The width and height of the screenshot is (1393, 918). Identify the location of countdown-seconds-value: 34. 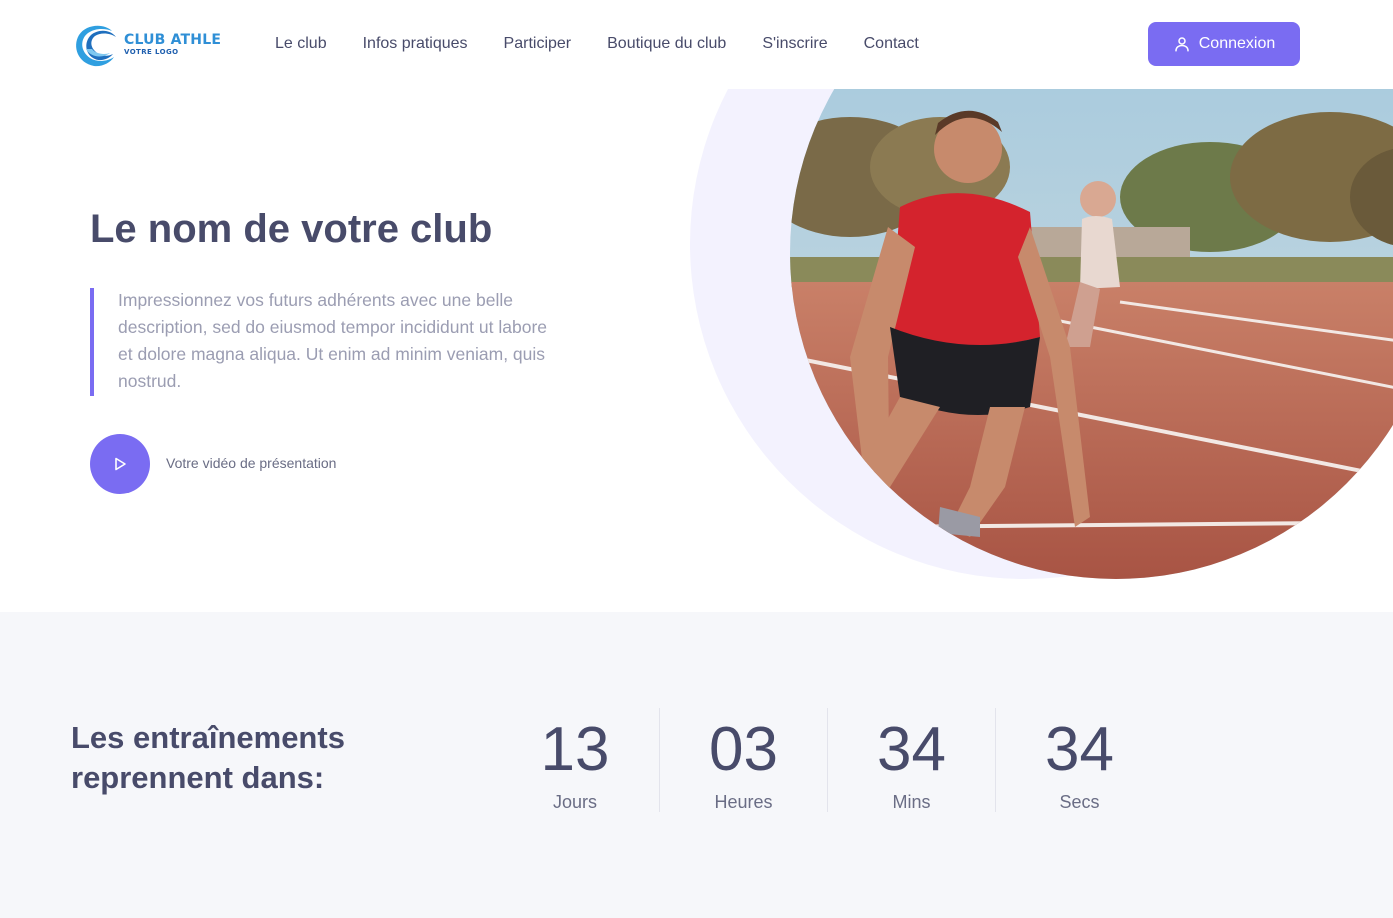
(1079, 749).